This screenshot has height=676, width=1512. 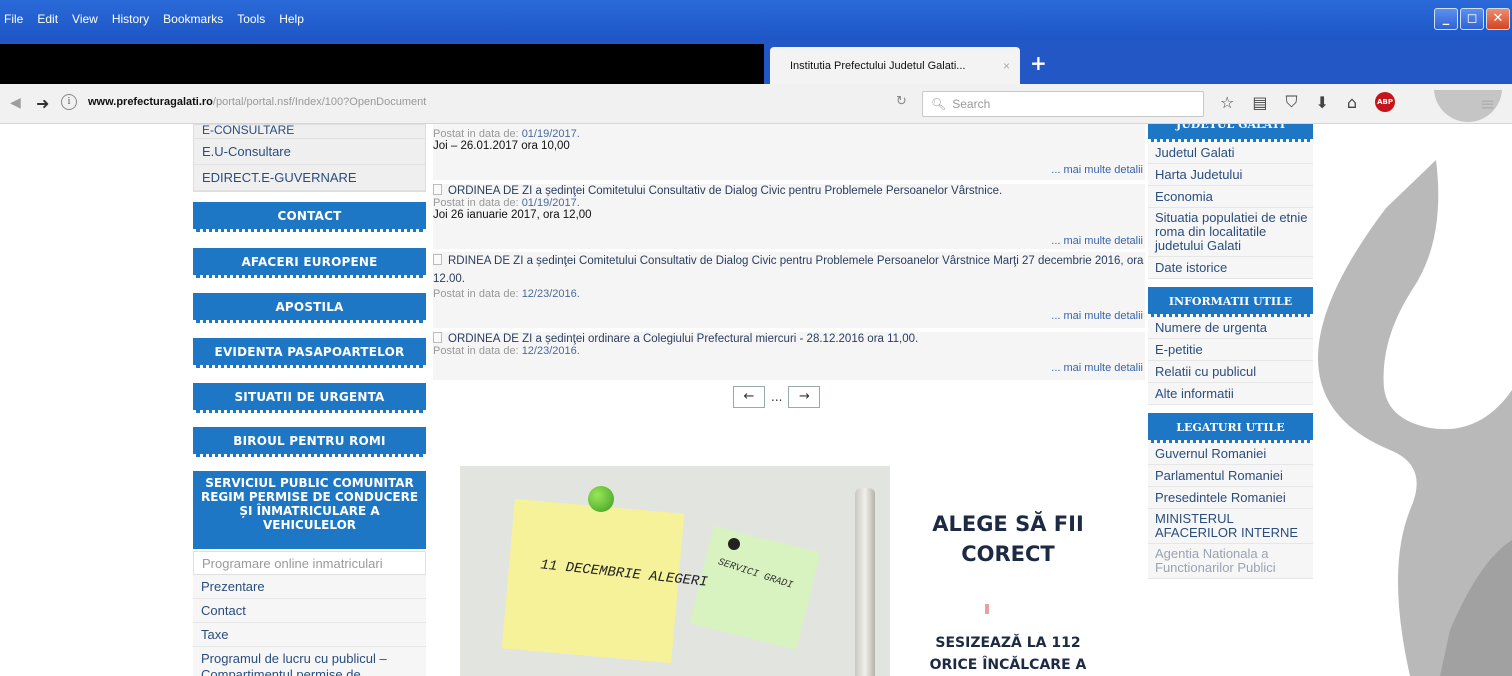 What do you see at coordinates (1230, 476) in the screenshot?
I see `right-link-parlamentul: Parlamentul Romaniei` at bounding box center [1230, 476].